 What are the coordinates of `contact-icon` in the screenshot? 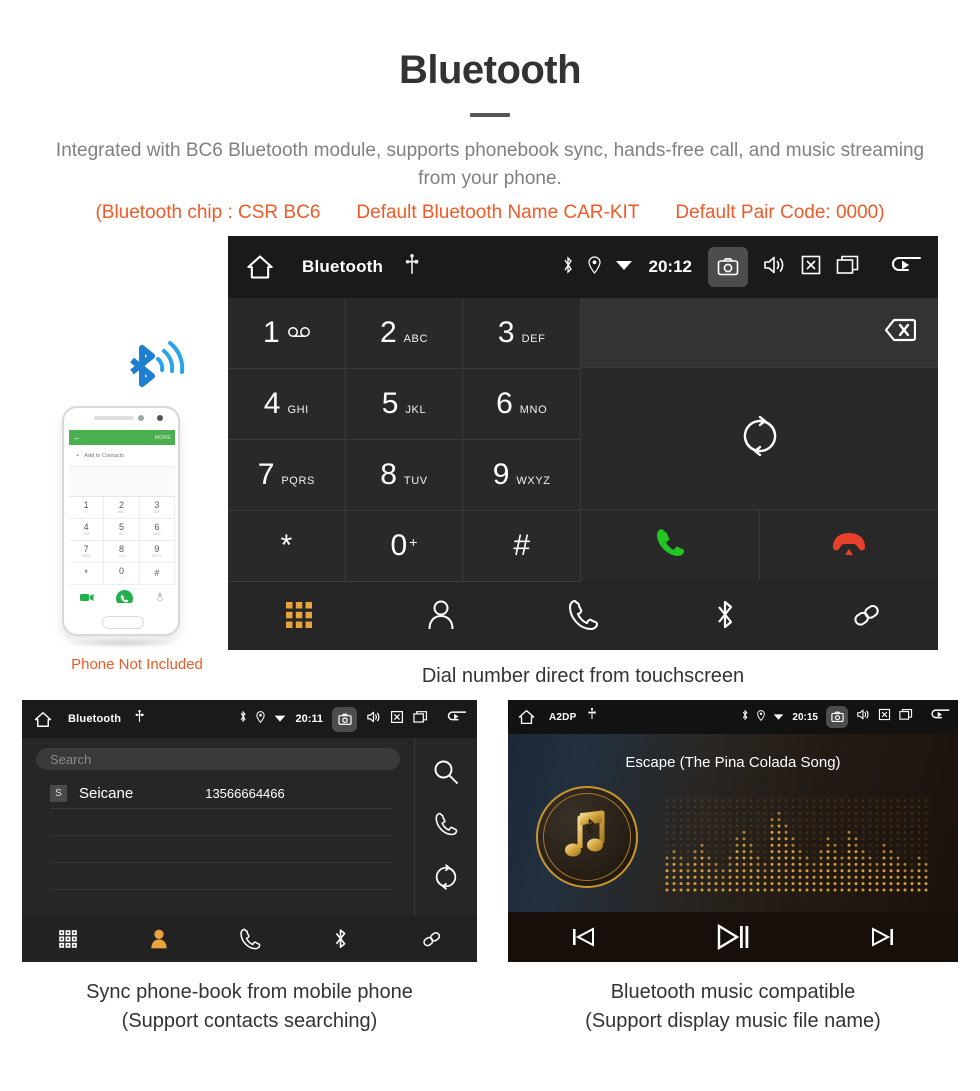 It's located at (158, 939).